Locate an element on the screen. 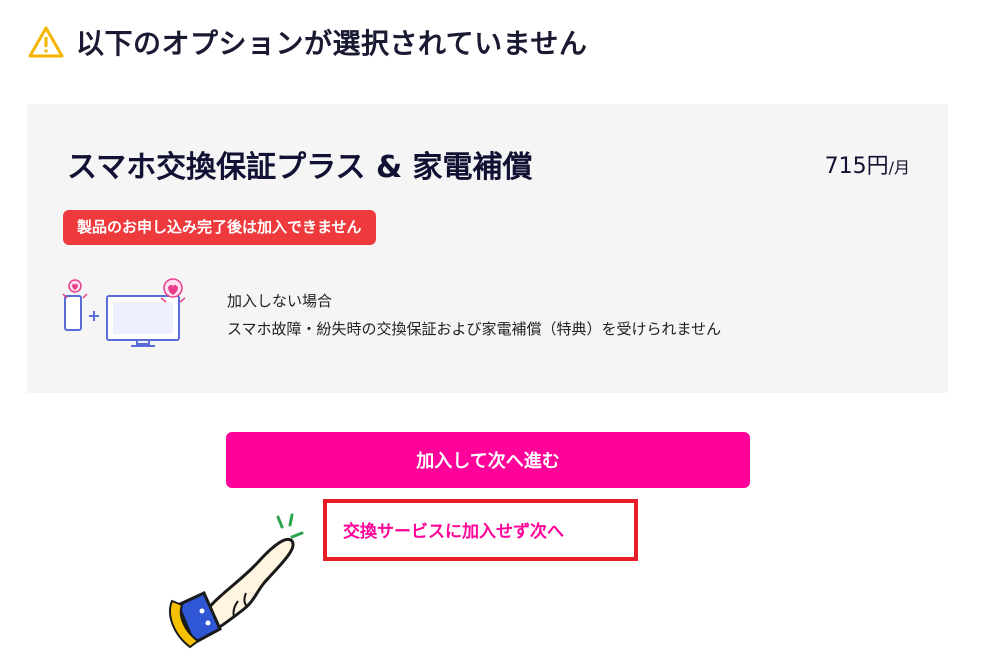  note-text: スマホ故障・紛失時の交換保証および家電補償（特典）を受けられません is located at coordinates (474, 329).